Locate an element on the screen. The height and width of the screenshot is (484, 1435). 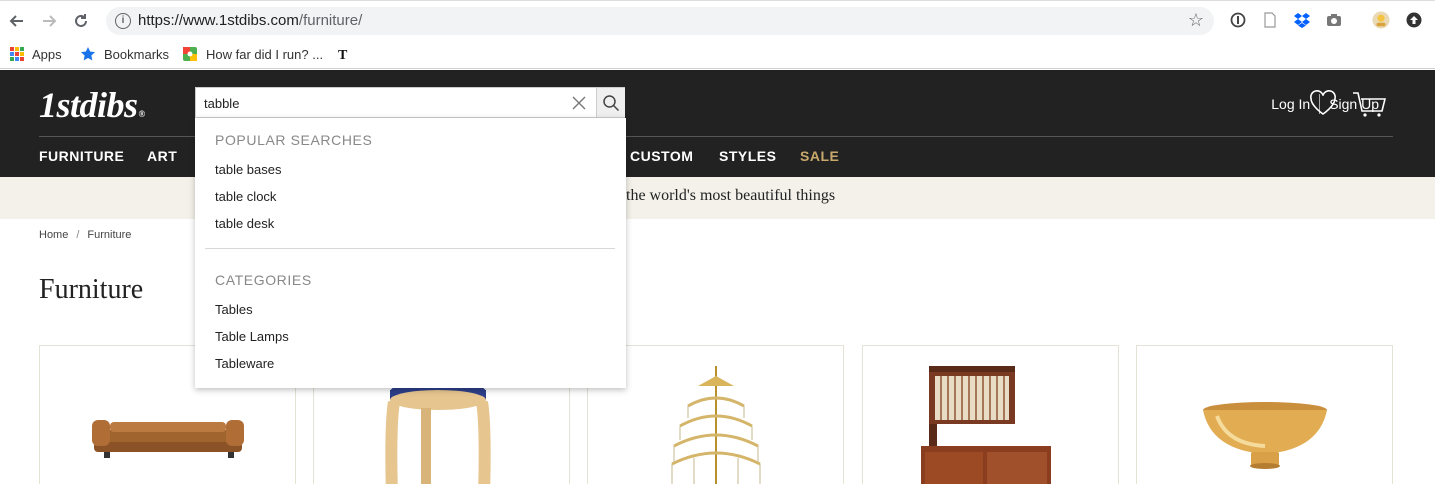
product-card-bowl is located at coordinates (1264, 414).